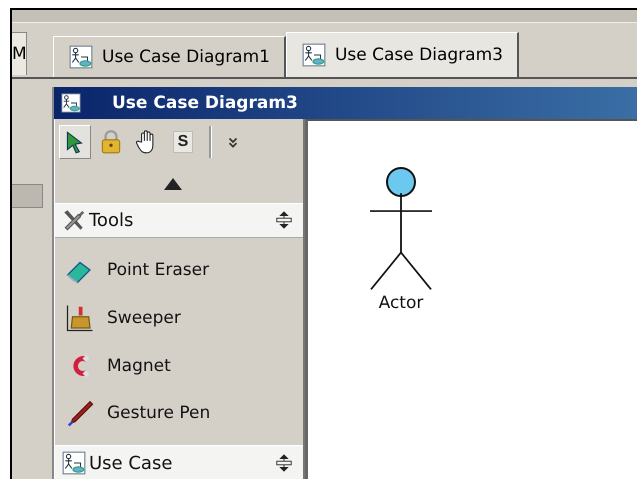 Image resolution: width=637 pixels, height=479 pixels. Describe the element at coordinates (19, 53) in the screenshot. I see `document-tab: M` at that location.